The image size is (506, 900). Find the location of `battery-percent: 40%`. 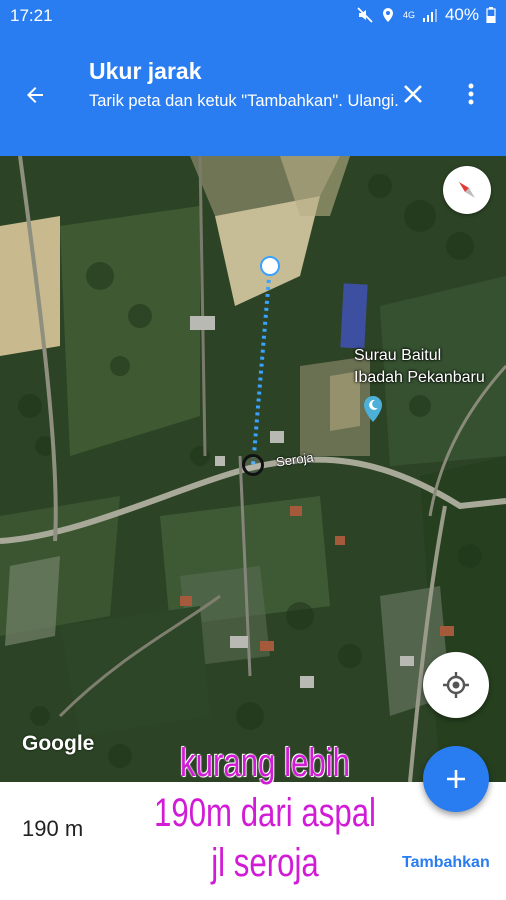

battery-percent: 40% is located at coordinates (461, 14).